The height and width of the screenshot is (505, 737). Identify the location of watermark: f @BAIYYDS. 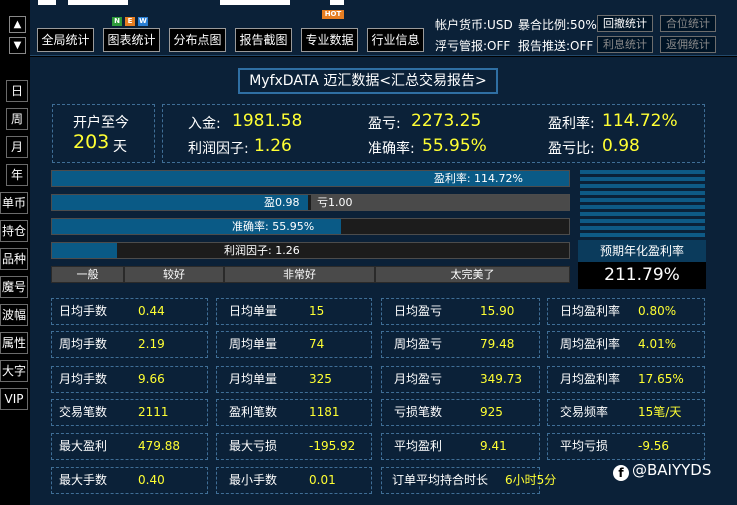
(662, 471).